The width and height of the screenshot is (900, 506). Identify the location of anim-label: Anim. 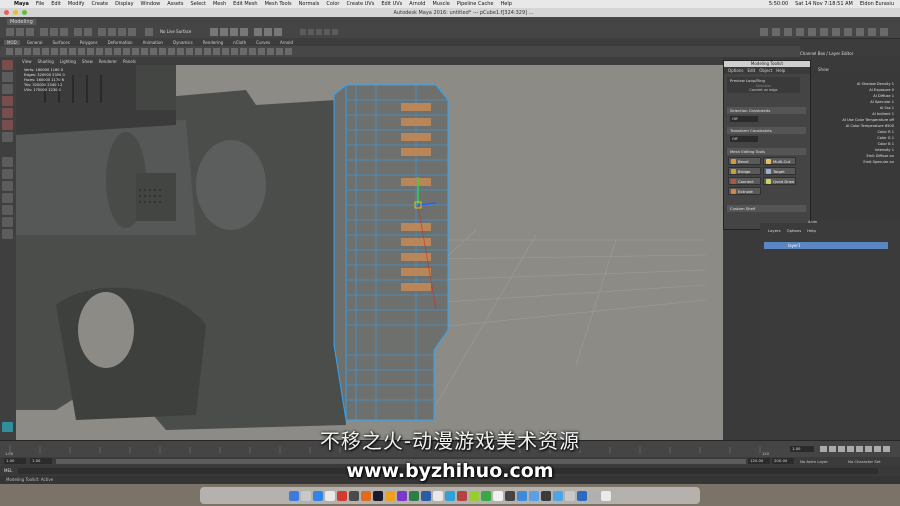
(812, 222).